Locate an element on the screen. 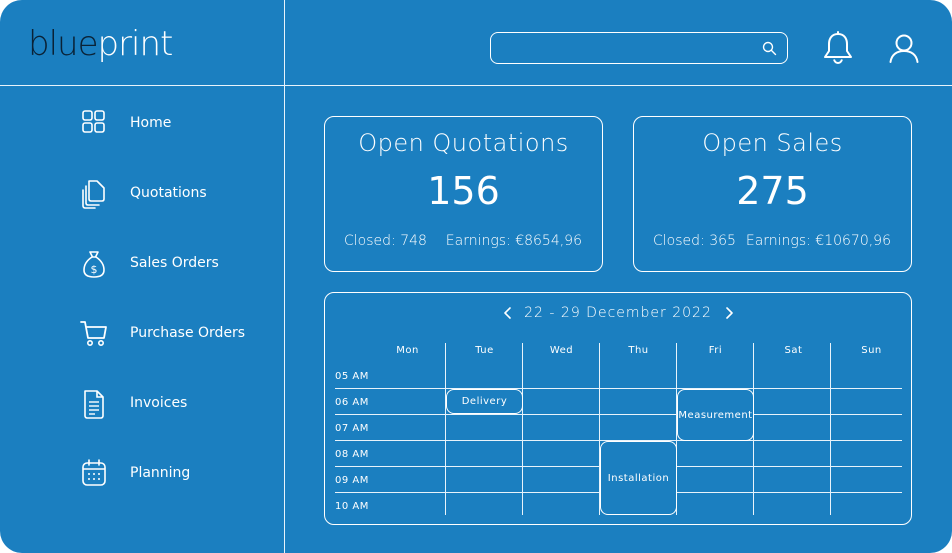 This screenshot has height=553, width=952. logo-part-2: print is located at coordinates (135, 44).